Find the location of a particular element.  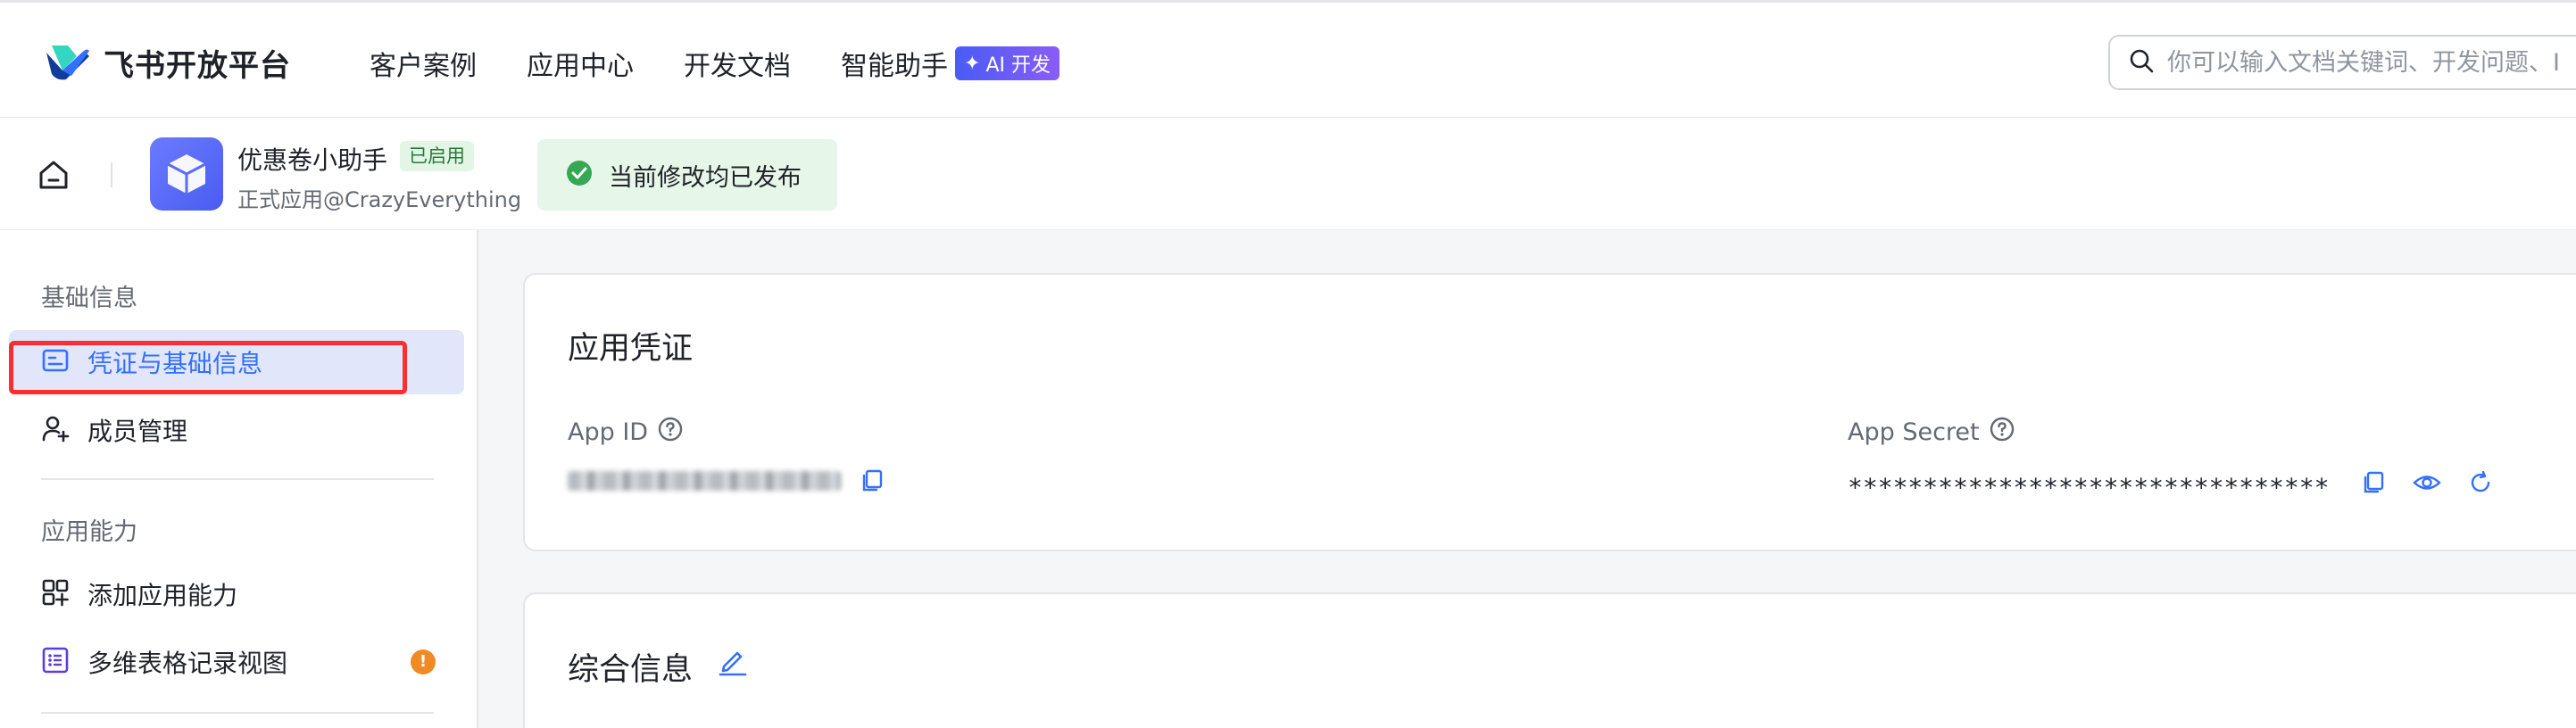

search-box is located at coordinates (2342, 62).